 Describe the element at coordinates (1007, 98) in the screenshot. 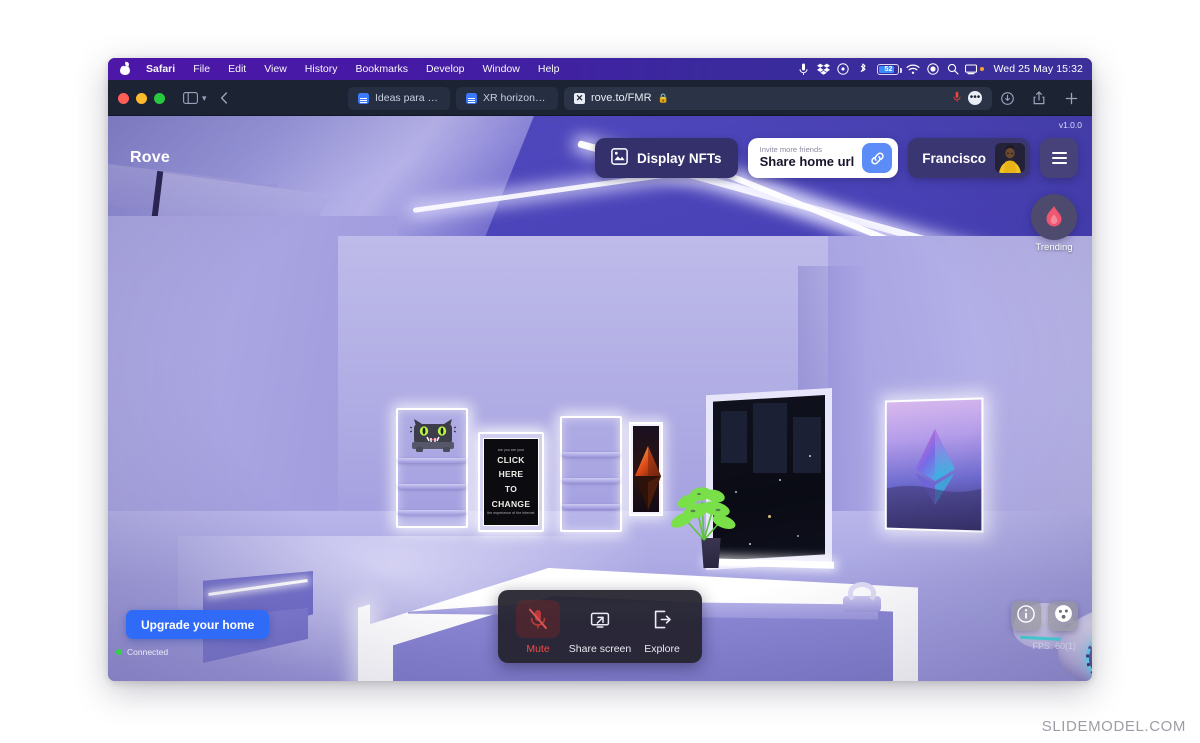

I see `downloads-icon` at that location.